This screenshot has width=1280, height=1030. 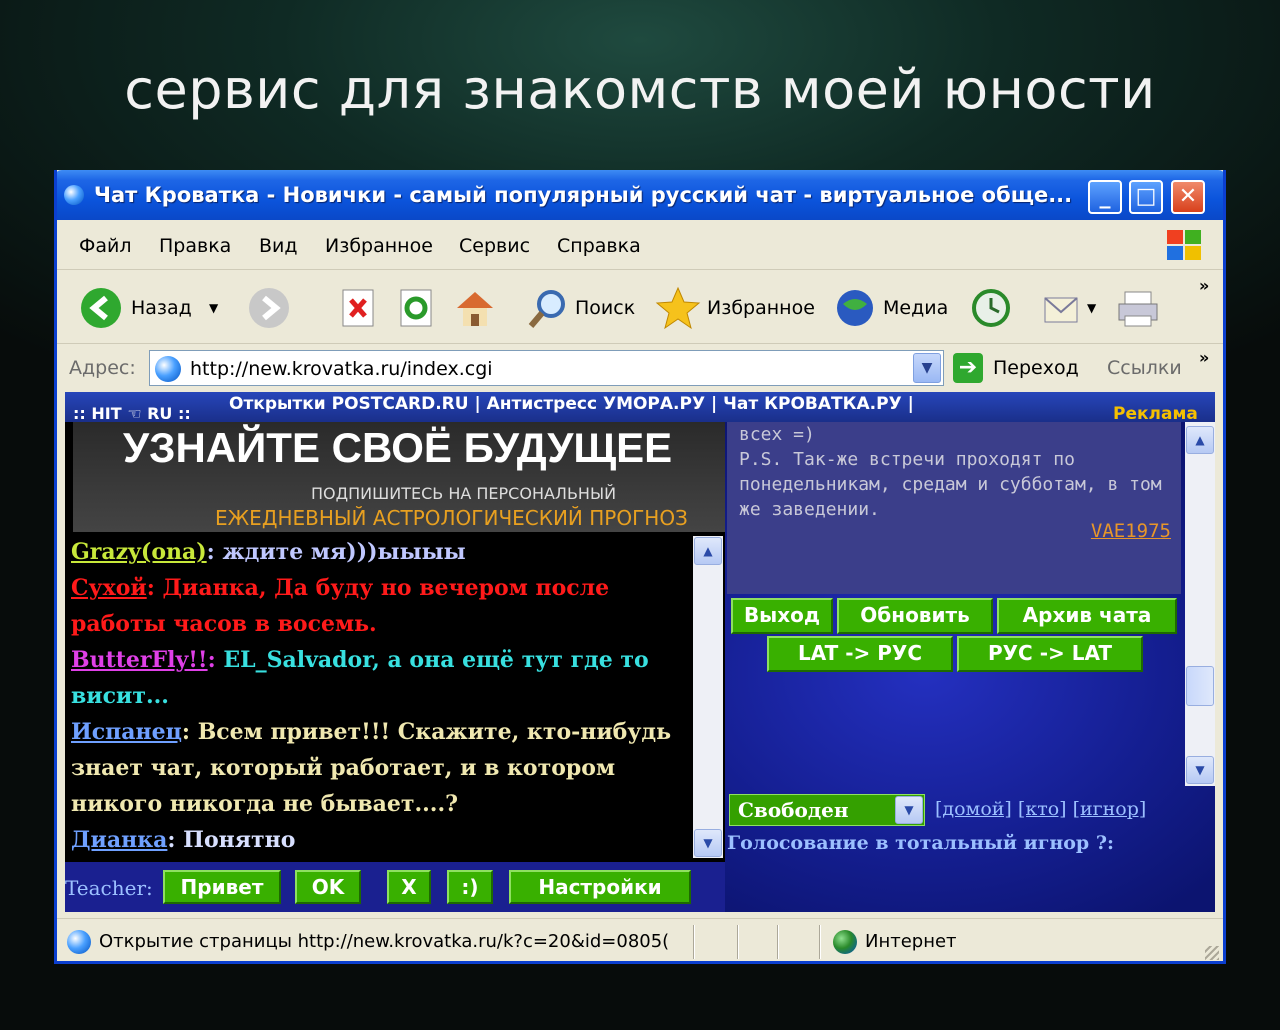 I want to click on links-button: Ссылки, so click(x=1144, y=368).